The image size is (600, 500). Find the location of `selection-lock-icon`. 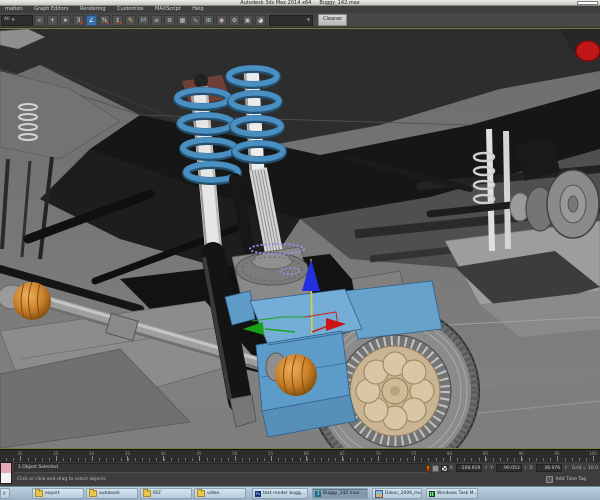

selection-lock-icon is located at coordinates (435, 468).